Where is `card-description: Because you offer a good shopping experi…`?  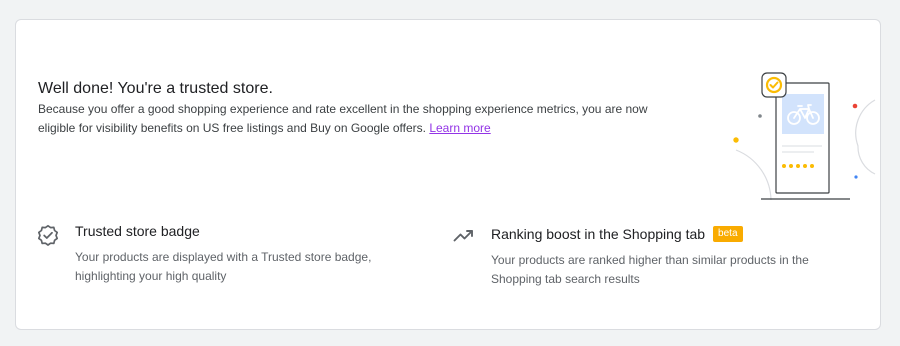 card-description: Because you offer a good shopping experi… is located at coordinates (358, 119).